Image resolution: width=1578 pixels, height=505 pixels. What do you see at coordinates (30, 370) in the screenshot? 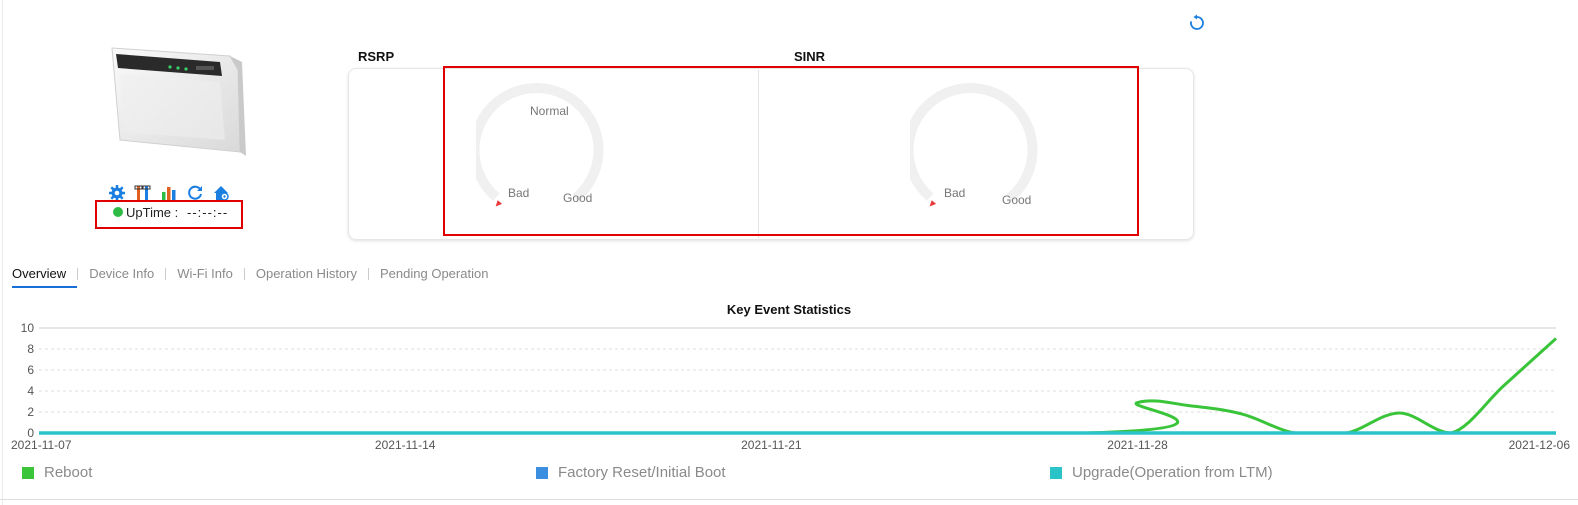
I see `y-tick-label: 6` at bounding box center [30, 370].